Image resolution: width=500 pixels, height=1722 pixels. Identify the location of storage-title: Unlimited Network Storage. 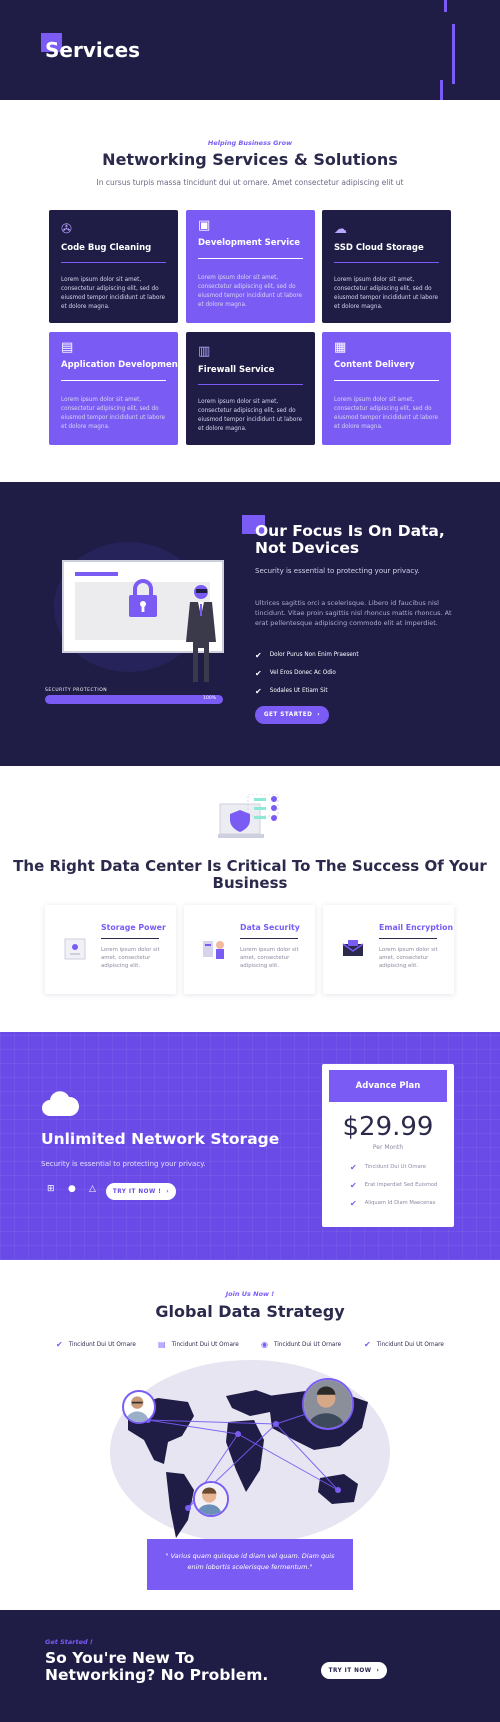
(160, 1139).